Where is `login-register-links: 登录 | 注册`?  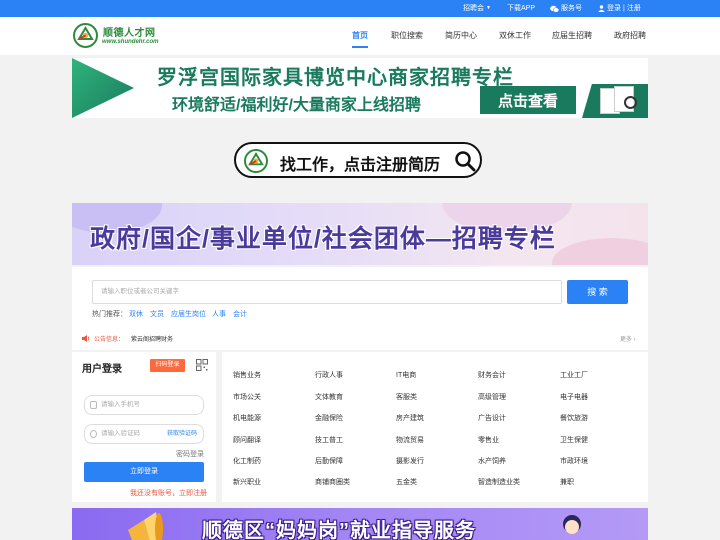
login-register-links: 登录 | 注册 is located at coordinates (619, 8).